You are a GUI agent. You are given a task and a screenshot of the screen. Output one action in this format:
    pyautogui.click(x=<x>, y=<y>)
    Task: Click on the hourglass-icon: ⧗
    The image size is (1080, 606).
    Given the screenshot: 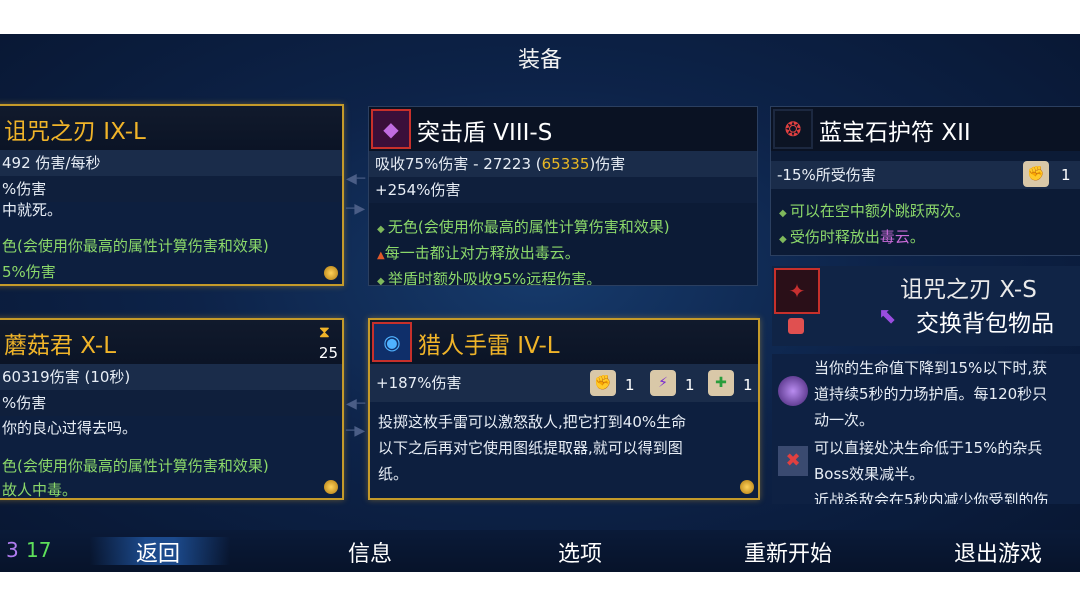 What is the action you would take?
    pyautogui.click(x=324, y=331)
    